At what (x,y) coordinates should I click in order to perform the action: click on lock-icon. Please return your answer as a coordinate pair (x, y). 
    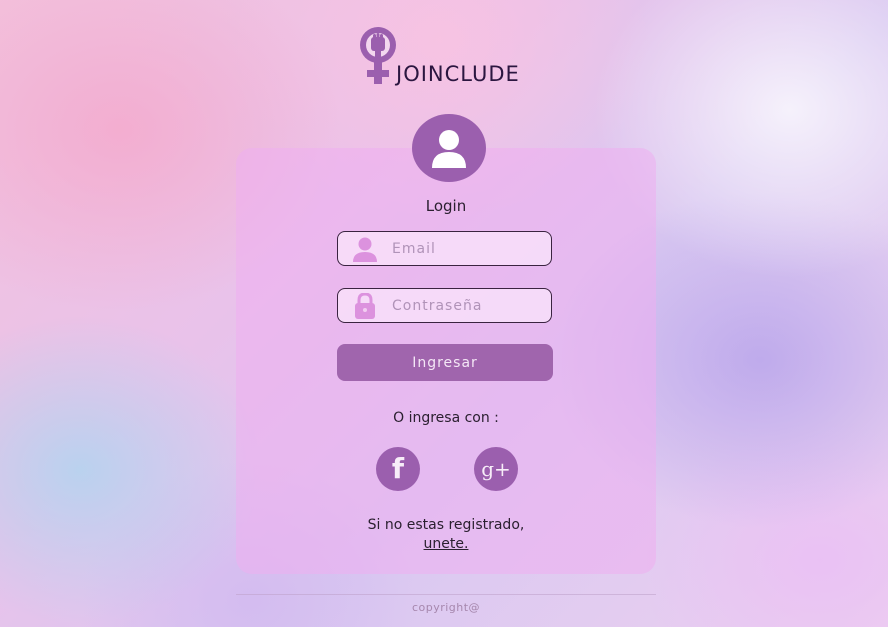
    Looking at the image, I should click on (365, 305).